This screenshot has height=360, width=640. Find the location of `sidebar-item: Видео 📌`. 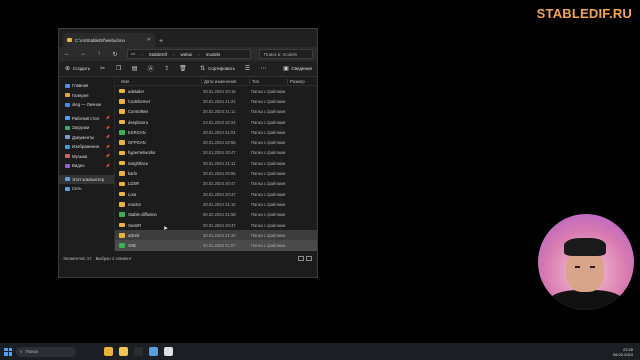

sidebar-item: Видео 📌 is located at coordinates (86, 166).